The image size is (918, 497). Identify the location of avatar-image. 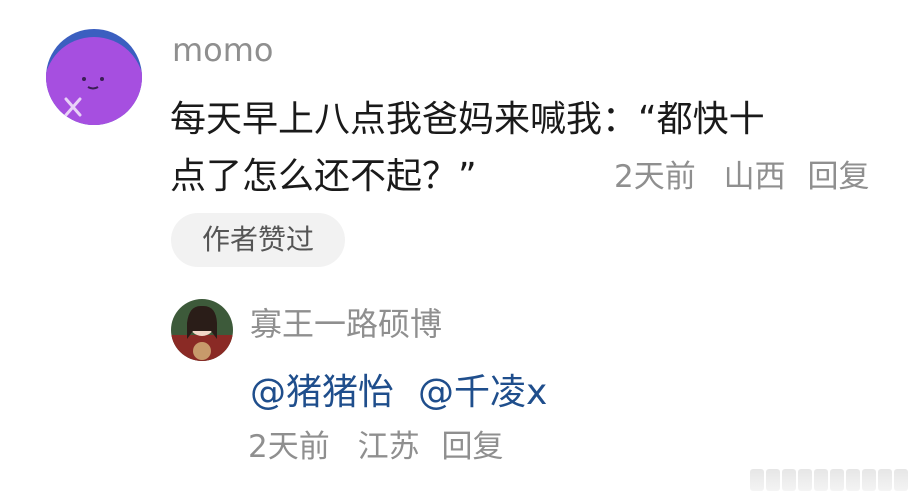
(94, 77).